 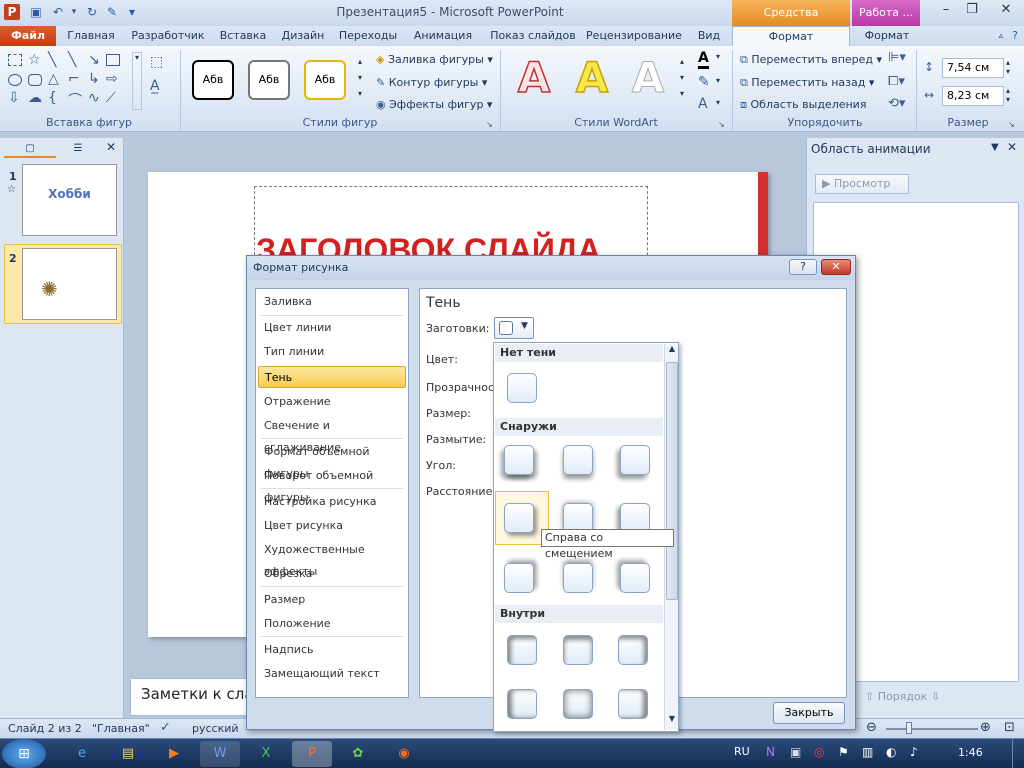 I want to click on tab-review: Рецензирование, so click(x=634, y=36).